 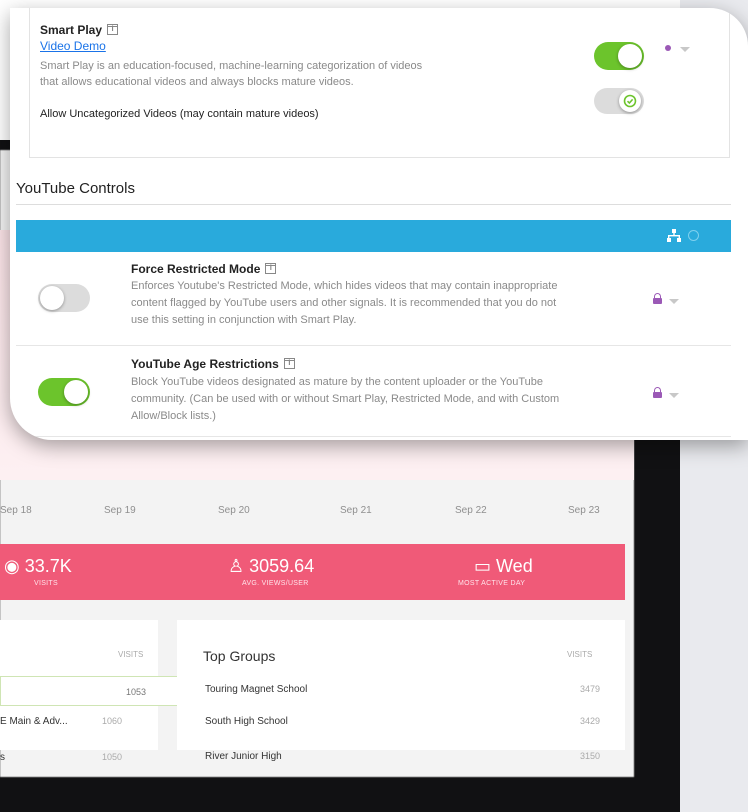 I want to click on row-value: 1060, so click(x=112, y=721).